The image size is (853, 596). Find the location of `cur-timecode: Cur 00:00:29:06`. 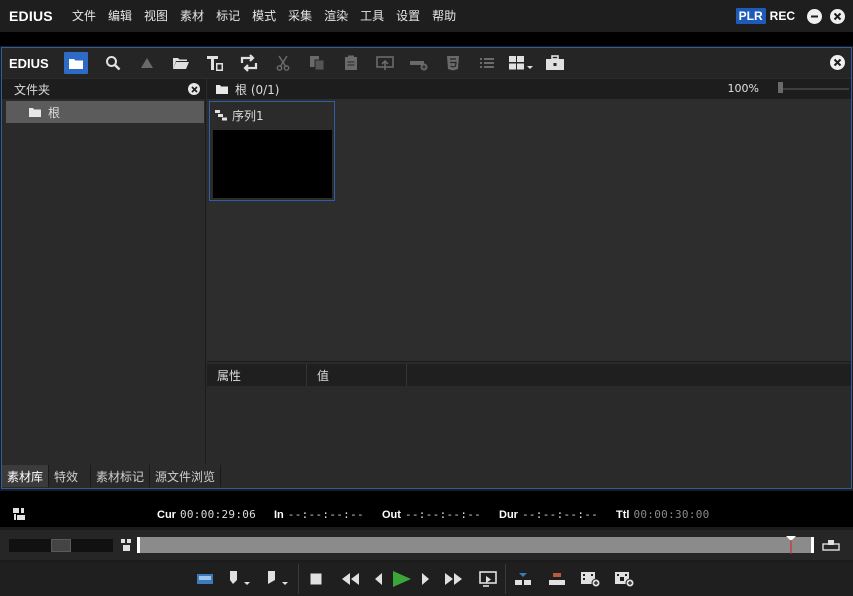

cur-timecode: Cur 00:00:29:06 is located at coordinates (206, 514).